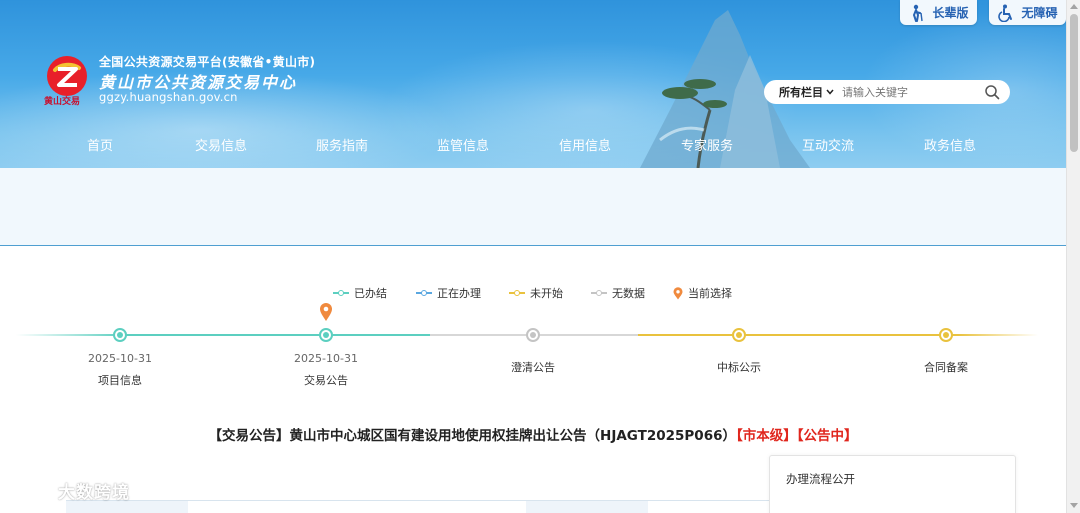  What do you see at coordinates (907, 92) in the screenshot?
I see `search-input` at bounding box center [907, 92].